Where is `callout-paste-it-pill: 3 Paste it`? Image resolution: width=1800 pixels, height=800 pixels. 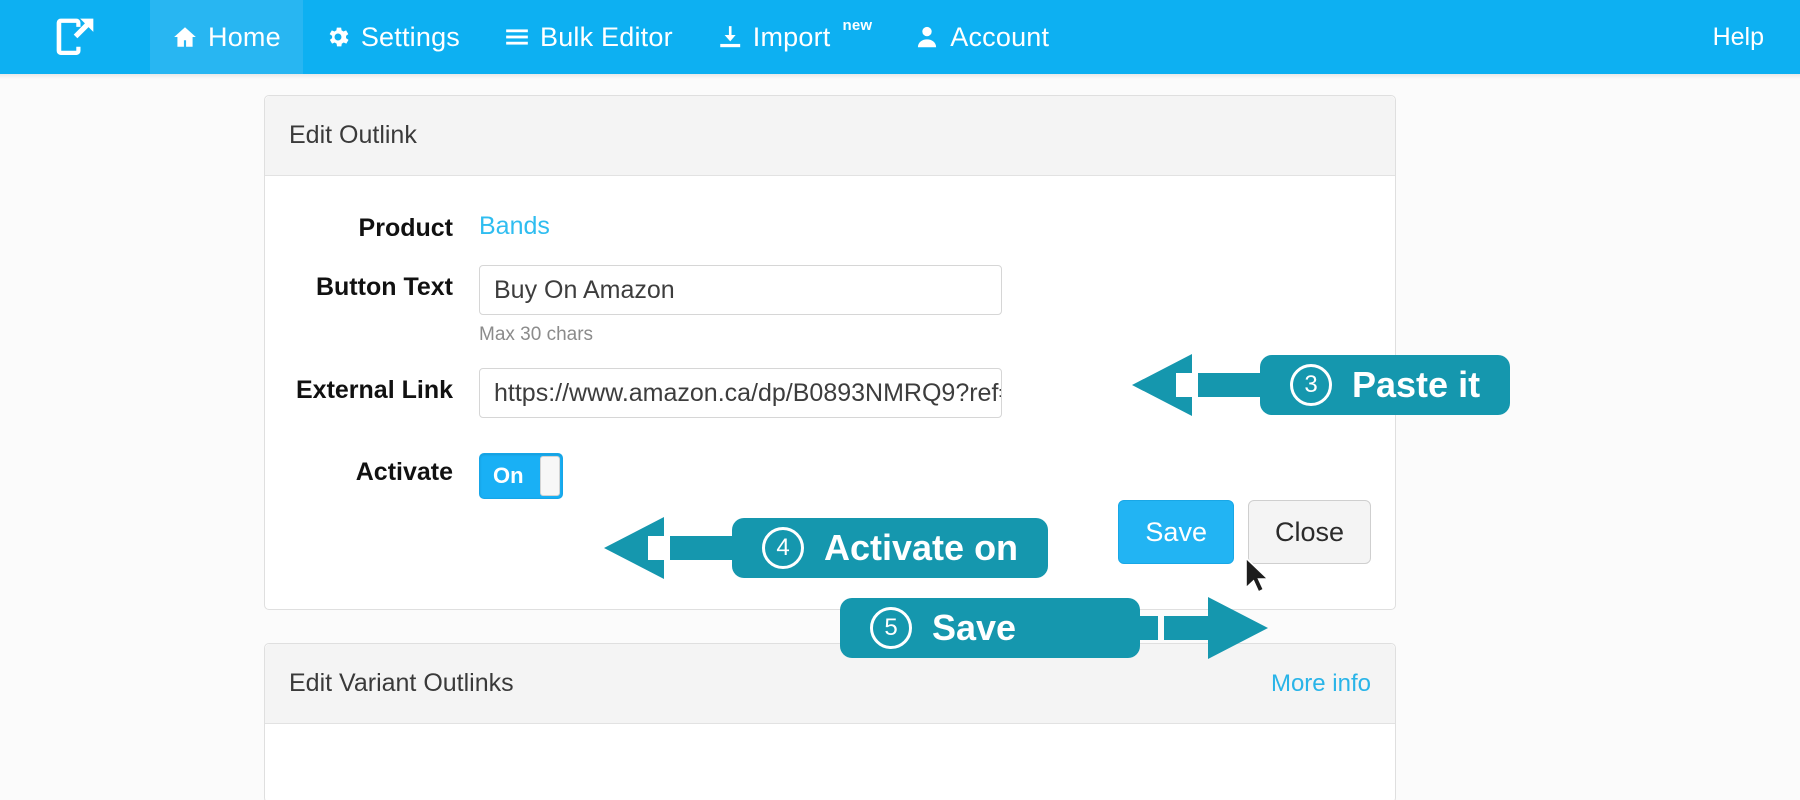
callout-paste-it-pill: 3 Paste it is located at coordinates (1385, 385).